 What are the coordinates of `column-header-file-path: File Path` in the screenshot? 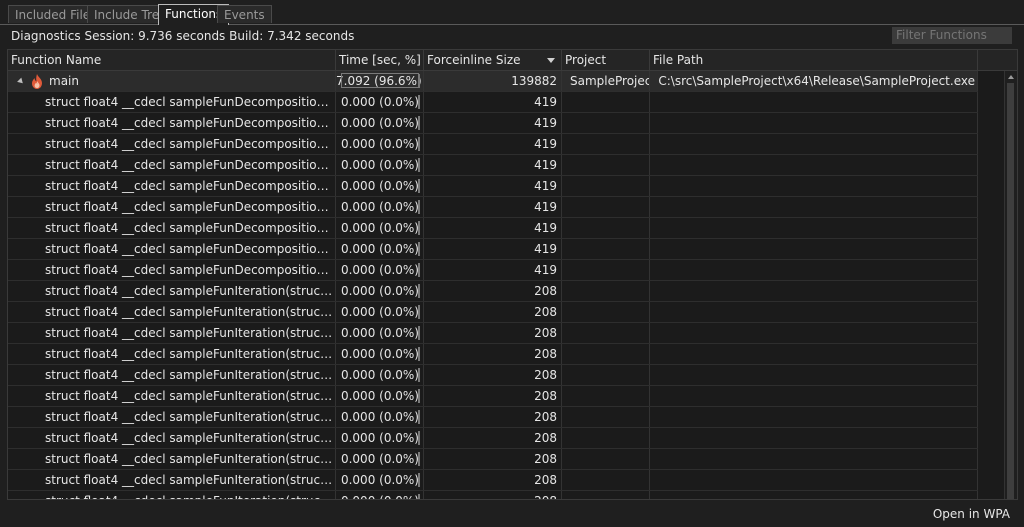 It's located at (814, 60).